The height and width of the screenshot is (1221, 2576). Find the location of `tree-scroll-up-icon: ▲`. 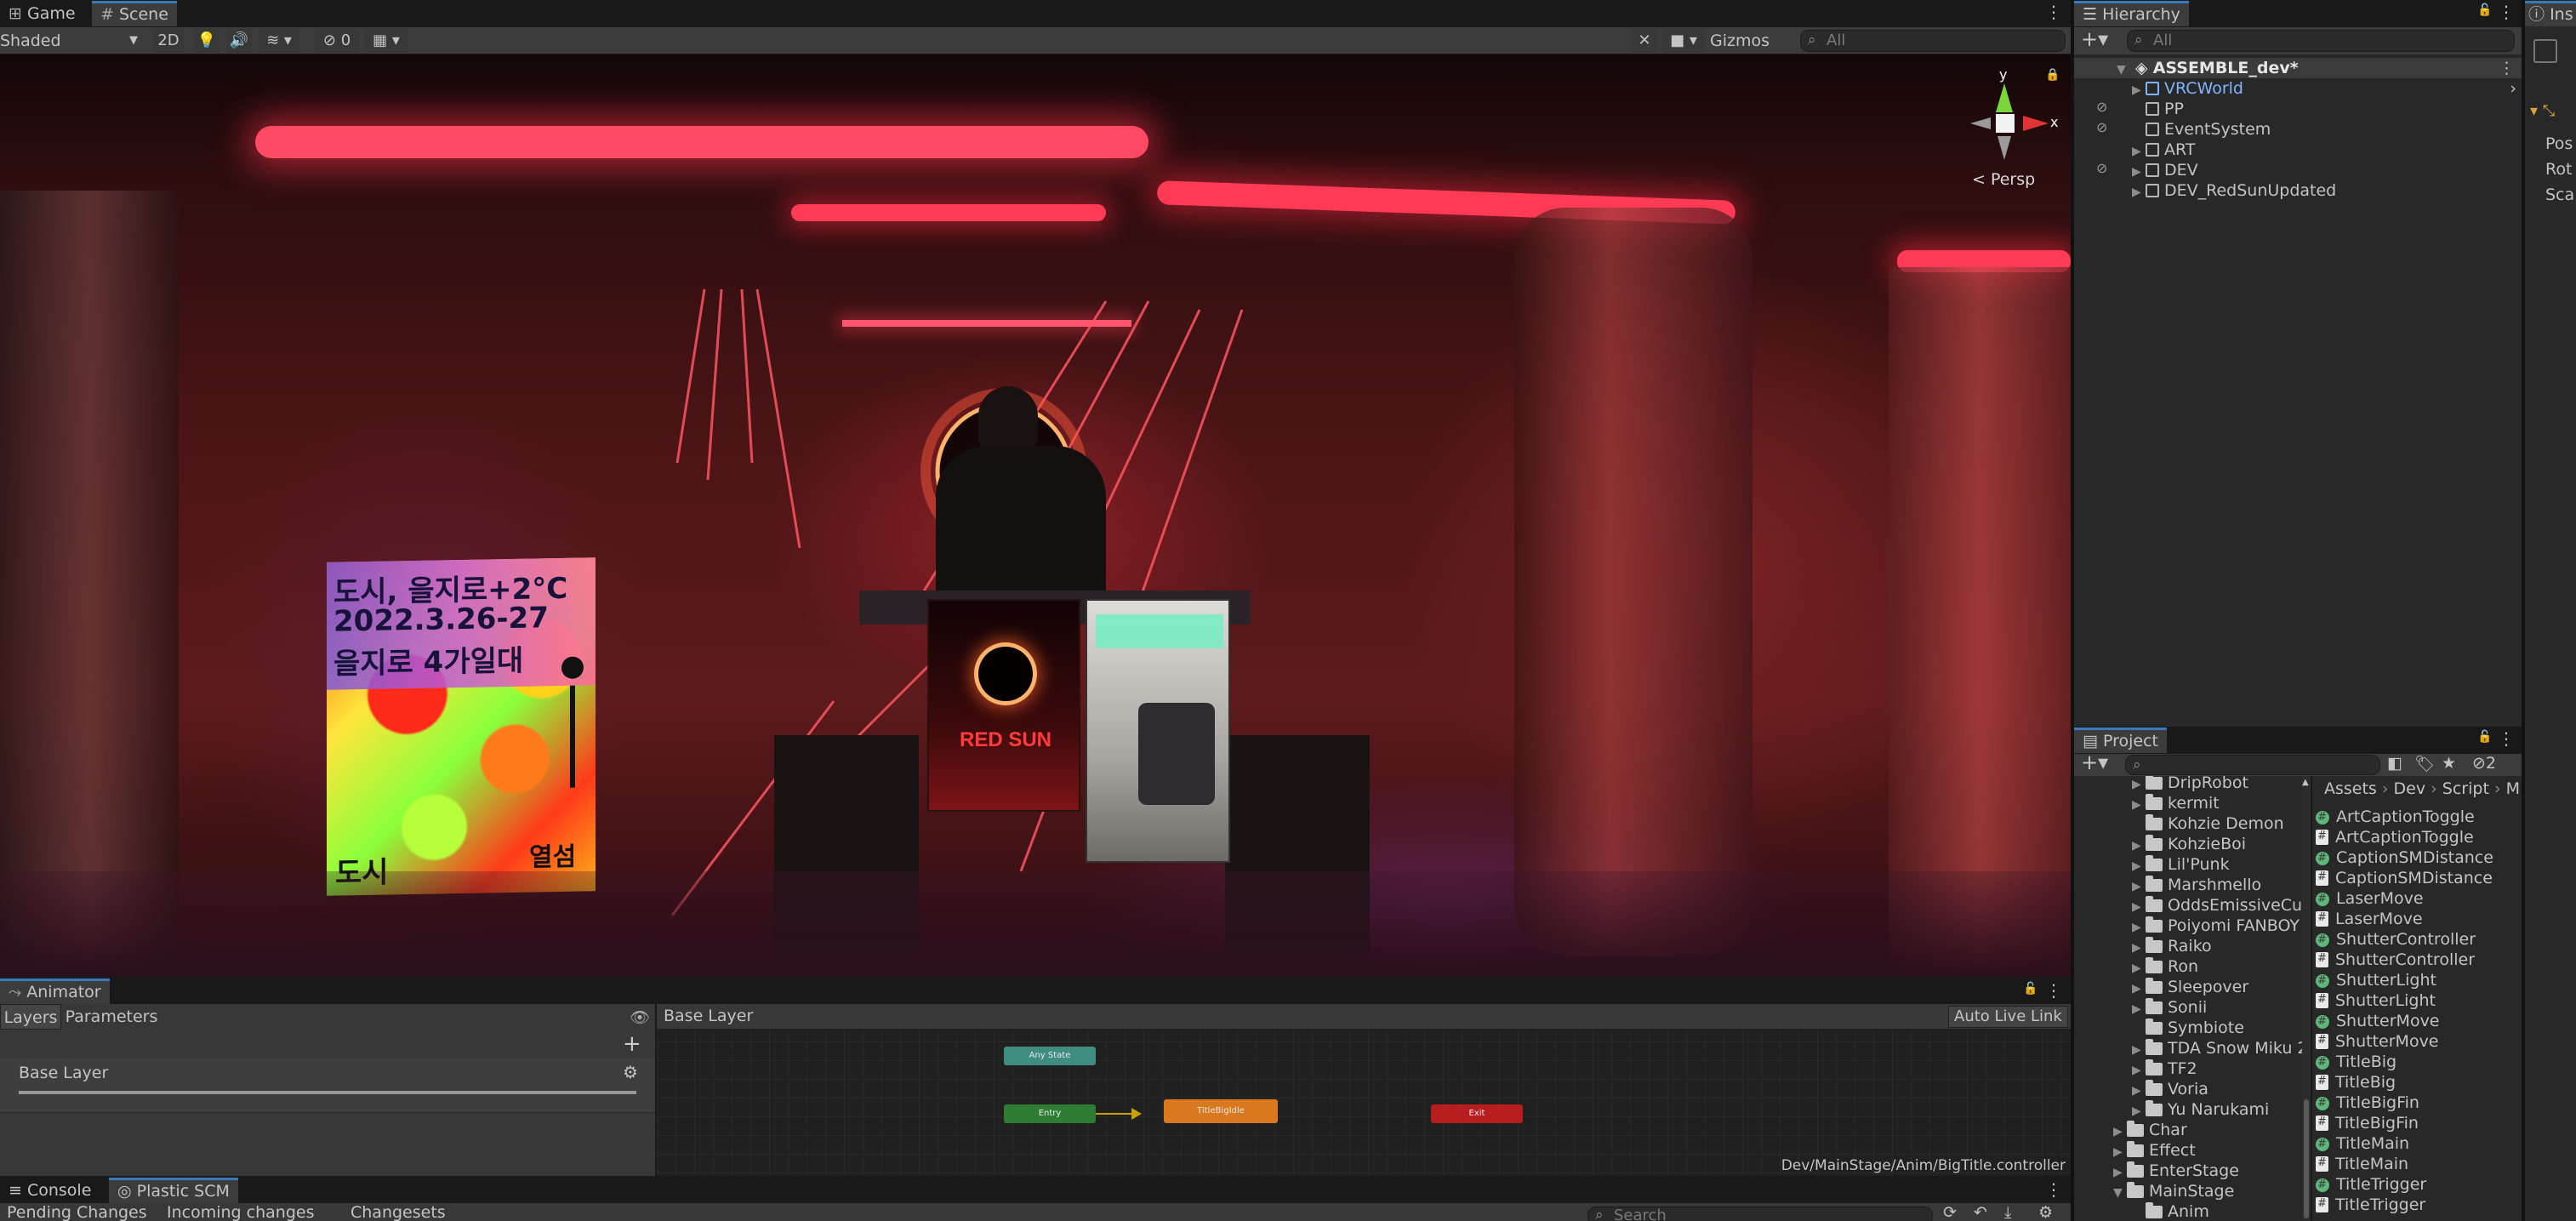

tree-scroll-up-icon: ▲ is located at coordinates (2306, 782).